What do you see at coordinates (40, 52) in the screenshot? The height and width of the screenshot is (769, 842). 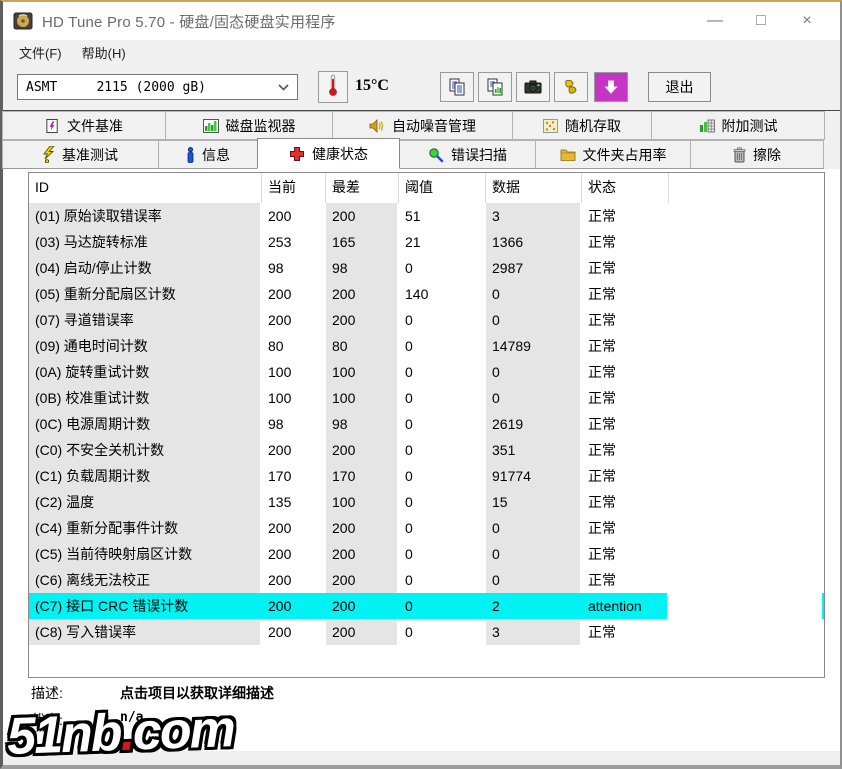 I see `menu-file: 文件(F)` at bounding box center [40, 52].